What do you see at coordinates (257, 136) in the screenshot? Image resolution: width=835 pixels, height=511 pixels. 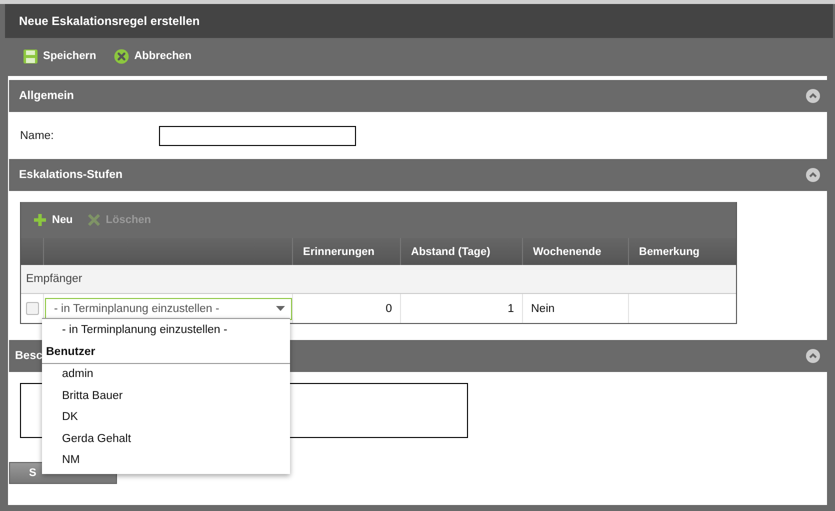 I see `name-input-field` at bounding box center [257, 136].